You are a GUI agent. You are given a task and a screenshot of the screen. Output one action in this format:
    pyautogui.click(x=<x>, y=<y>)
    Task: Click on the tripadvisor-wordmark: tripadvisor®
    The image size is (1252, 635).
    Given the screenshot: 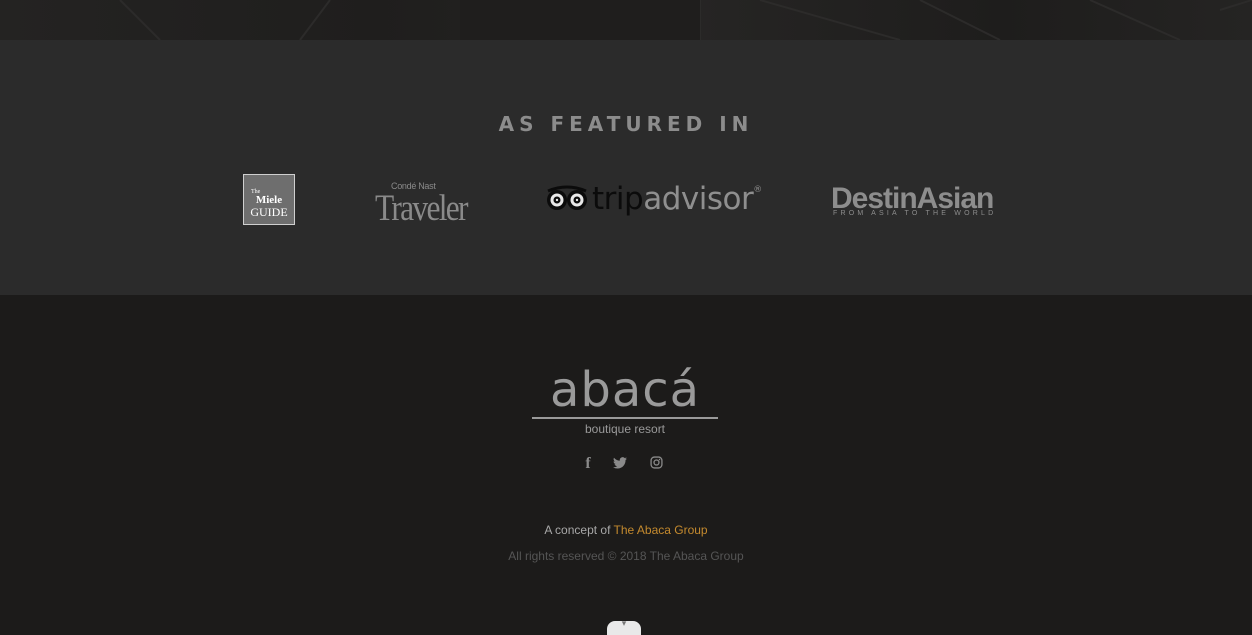 What is the action you would take?
    pyautogui.click(x=677, y=199)
    